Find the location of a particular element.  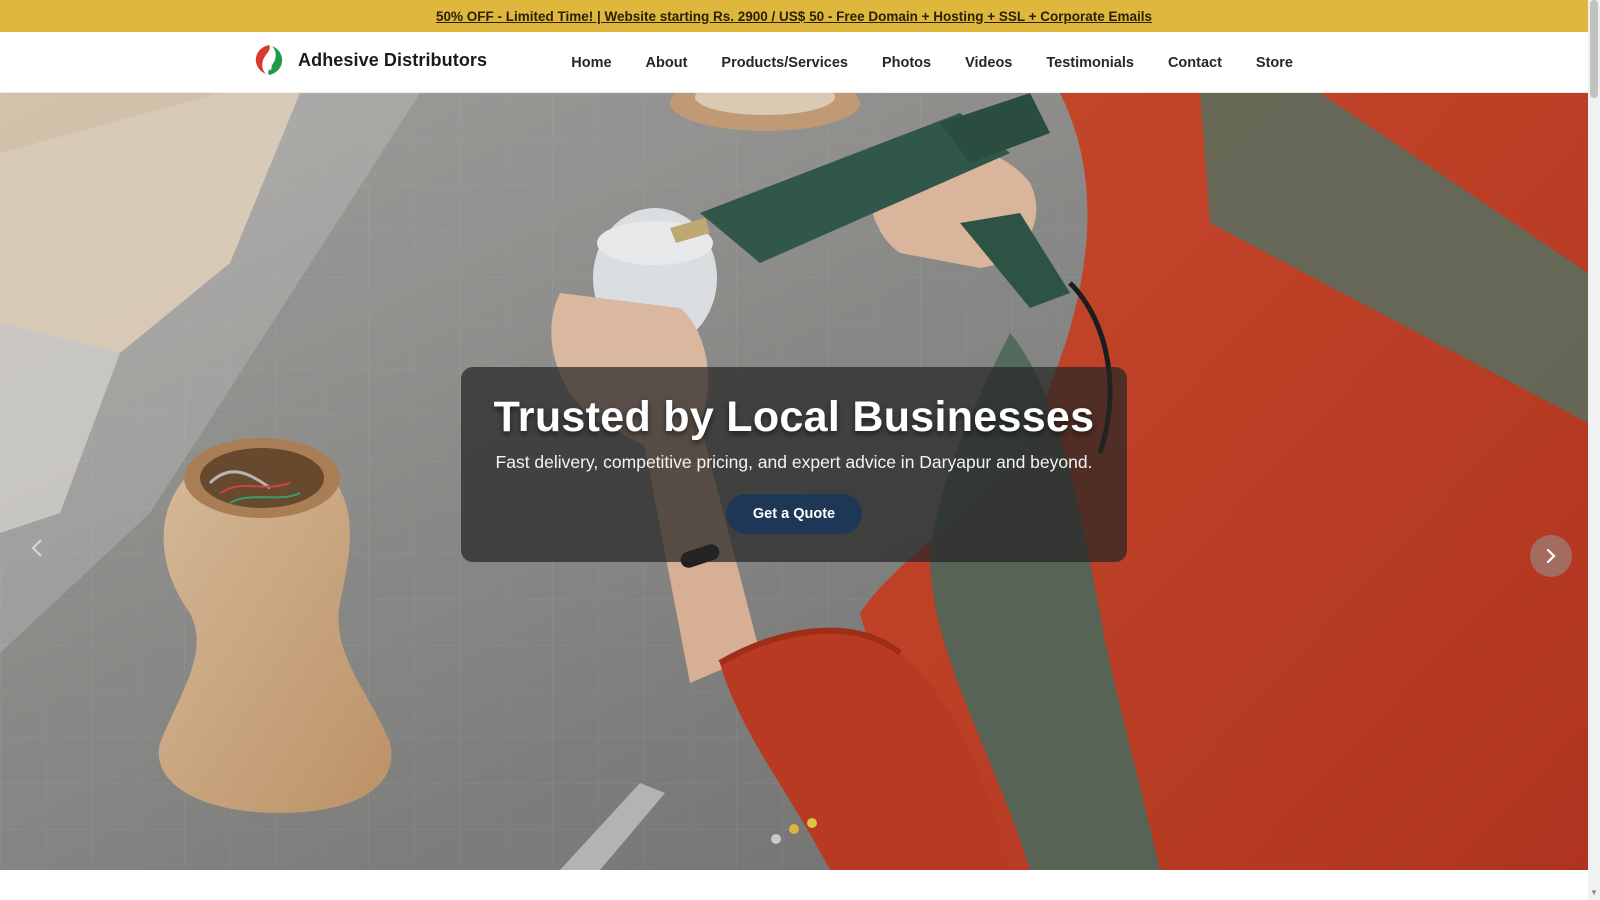

brand: Adhesive Distributors is located at coordinates (369, 60).